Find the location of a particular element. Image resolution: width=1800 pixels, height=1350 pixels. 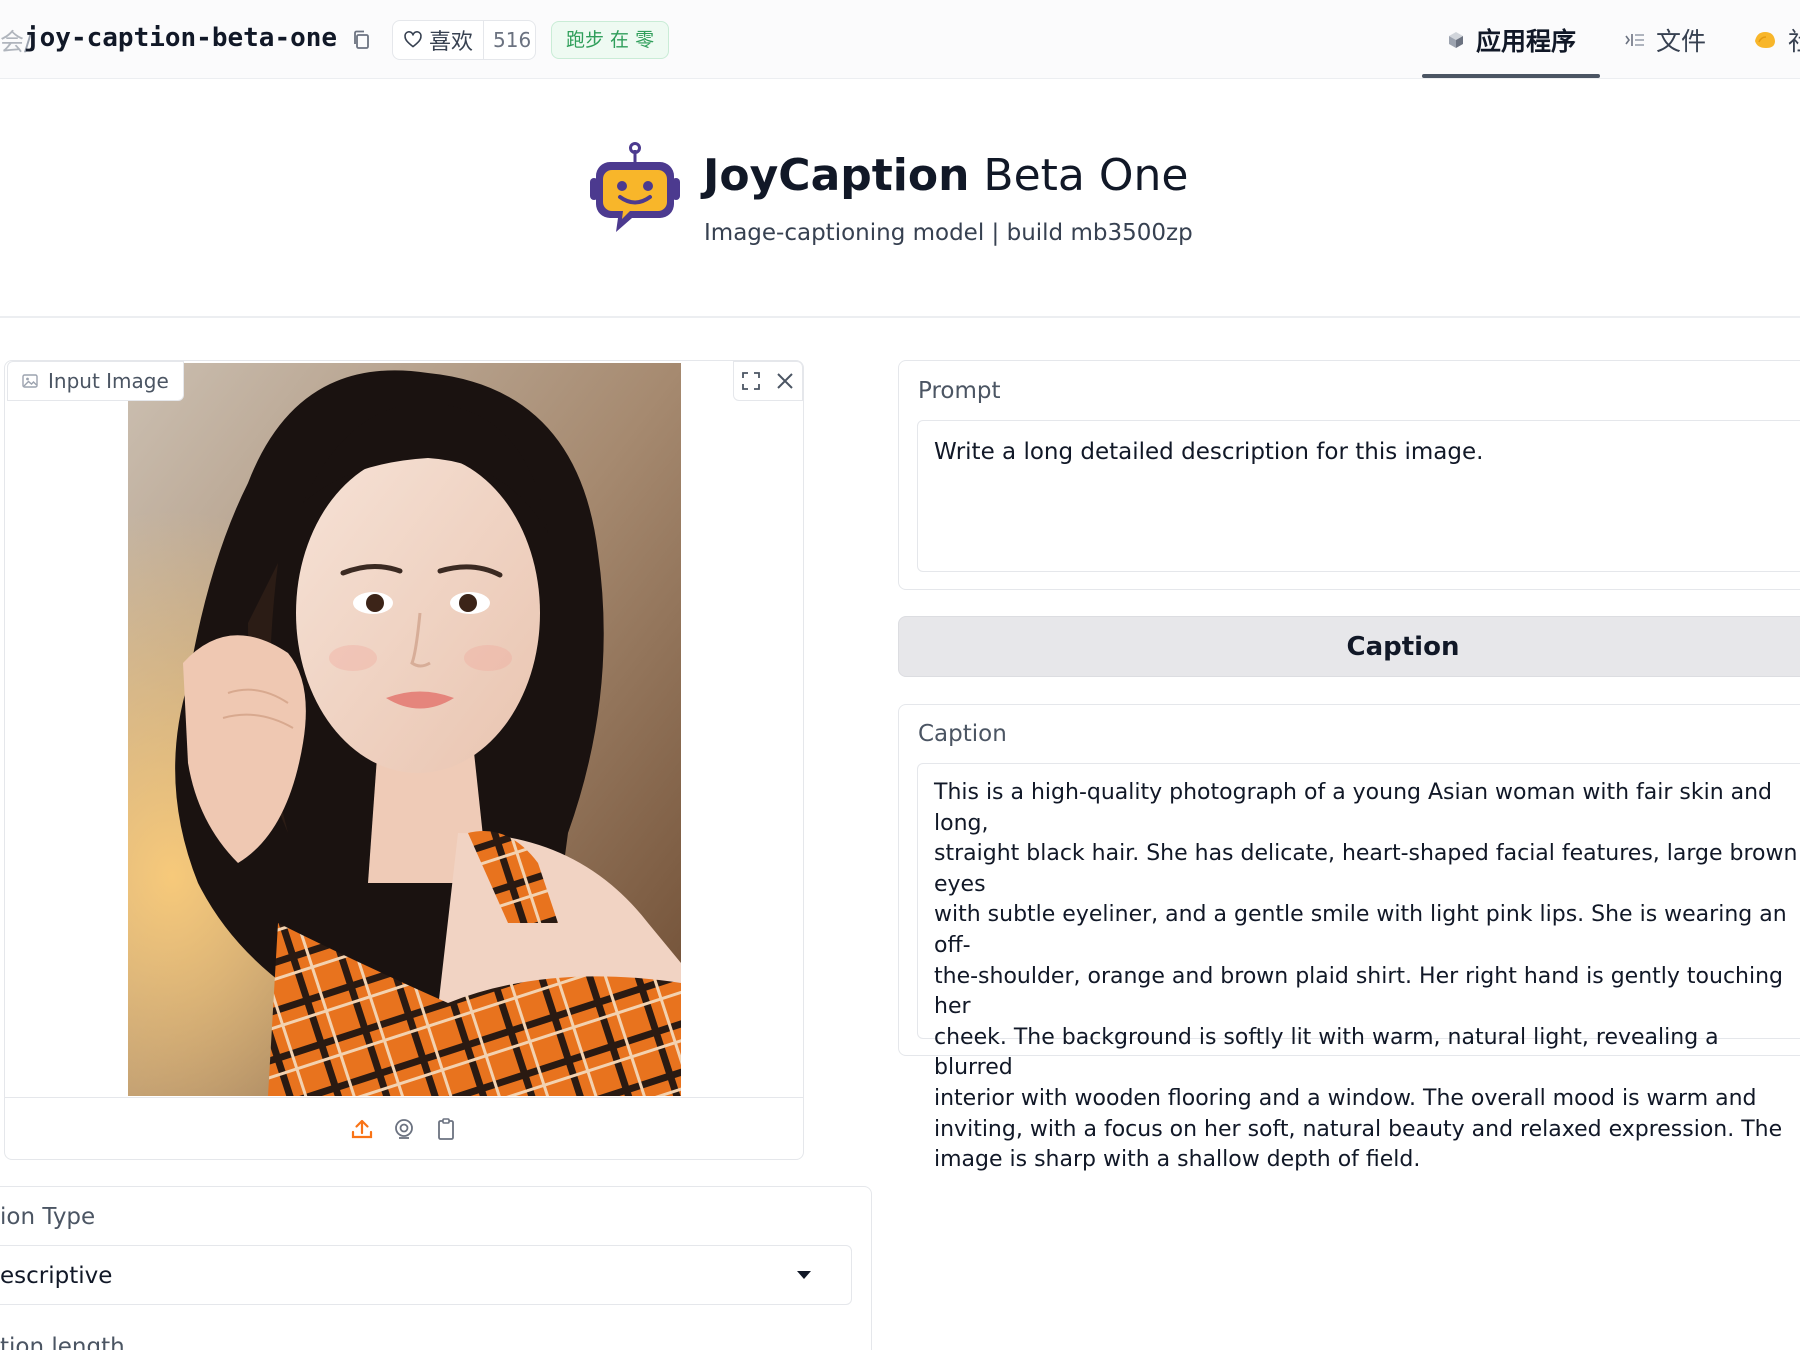

image-tools is located at coordinates (768, 381).